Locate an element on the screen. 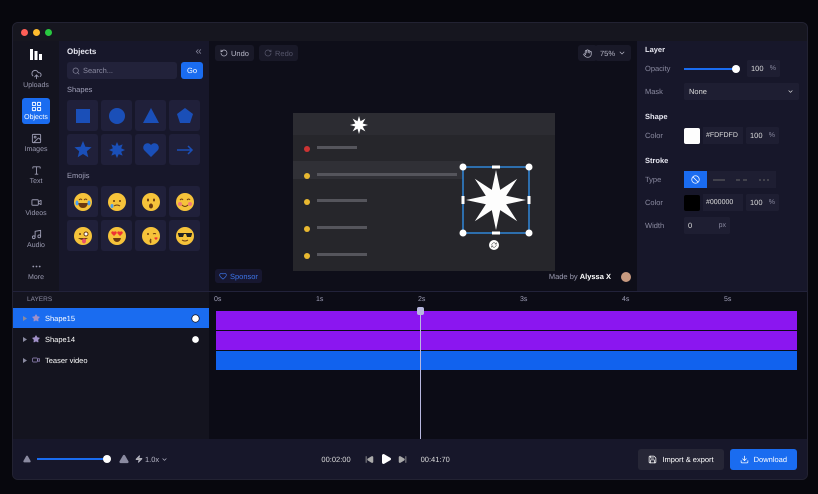 The image size is (818, 494). pentagon-shape-icon is located at coordinates (184, 116).